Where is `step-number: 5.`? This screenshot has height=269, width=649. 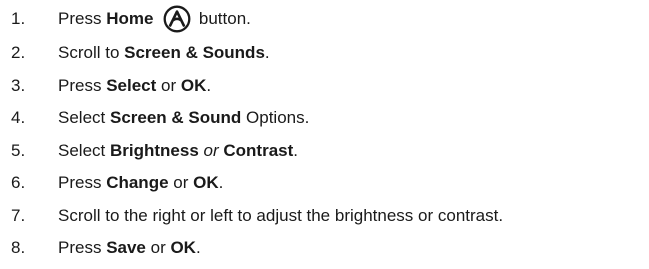 step-number: 5. is located at coordinates (18, 150).